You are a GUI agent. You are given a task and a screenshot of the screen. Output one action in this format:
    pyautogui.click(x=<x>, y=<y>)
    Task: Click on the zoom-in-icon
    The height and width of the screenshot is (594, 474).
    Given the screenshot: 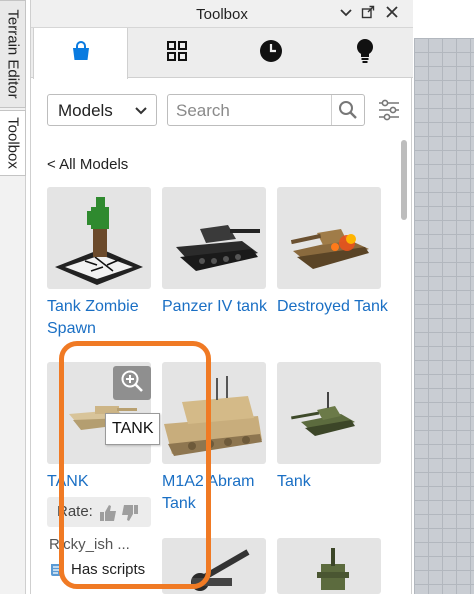 What is the action you would take?
    pyautogui.click(x=132, y=383)
    